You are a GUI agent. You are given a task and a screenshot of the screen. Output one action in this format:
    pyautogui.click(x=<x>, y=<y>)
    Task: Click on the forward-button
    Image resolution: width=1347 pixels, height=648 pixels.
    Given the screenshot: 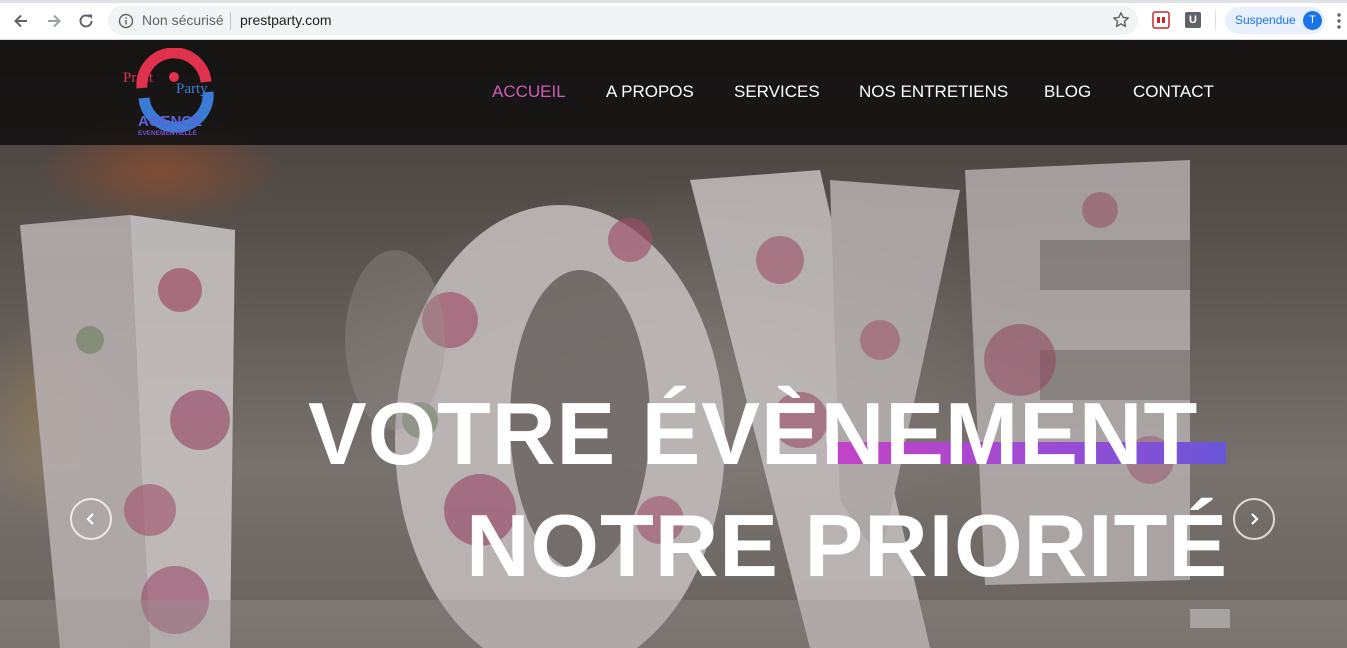 What is the action you would take?
    pyautogui.click(x=54, y=21)
    